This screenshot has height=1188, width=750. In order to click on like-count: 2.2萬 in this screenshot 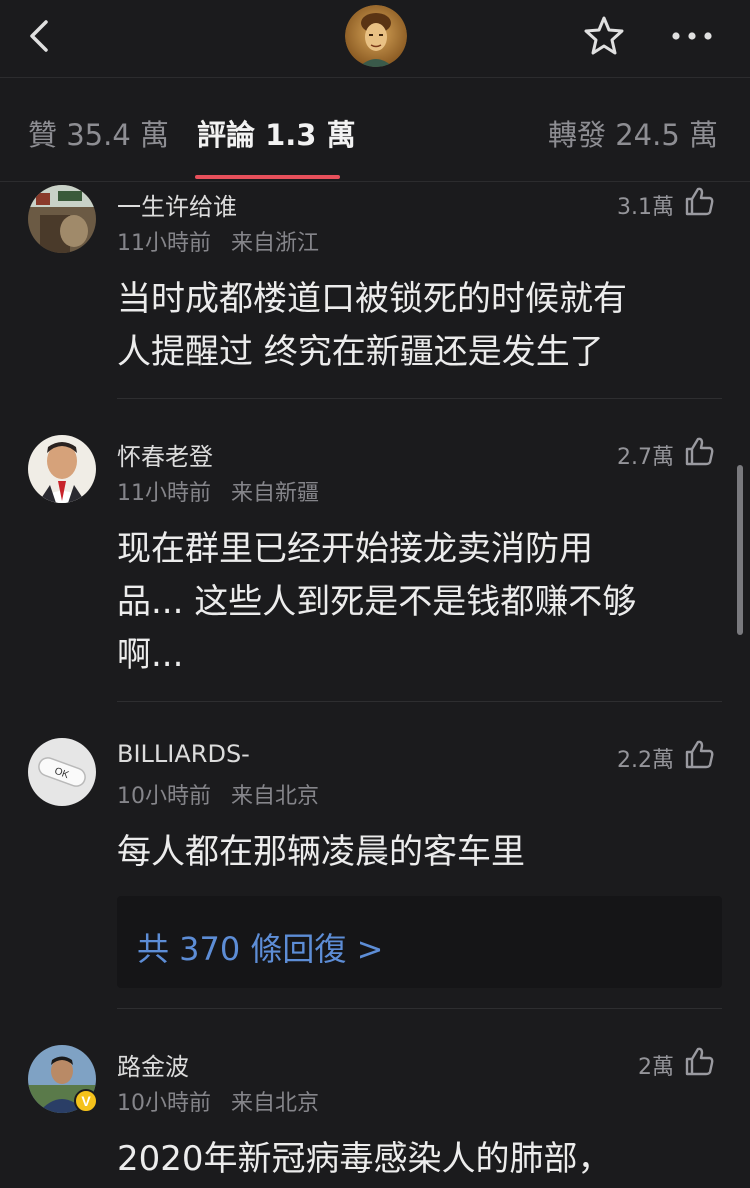, I will do `click(645, 760)`.